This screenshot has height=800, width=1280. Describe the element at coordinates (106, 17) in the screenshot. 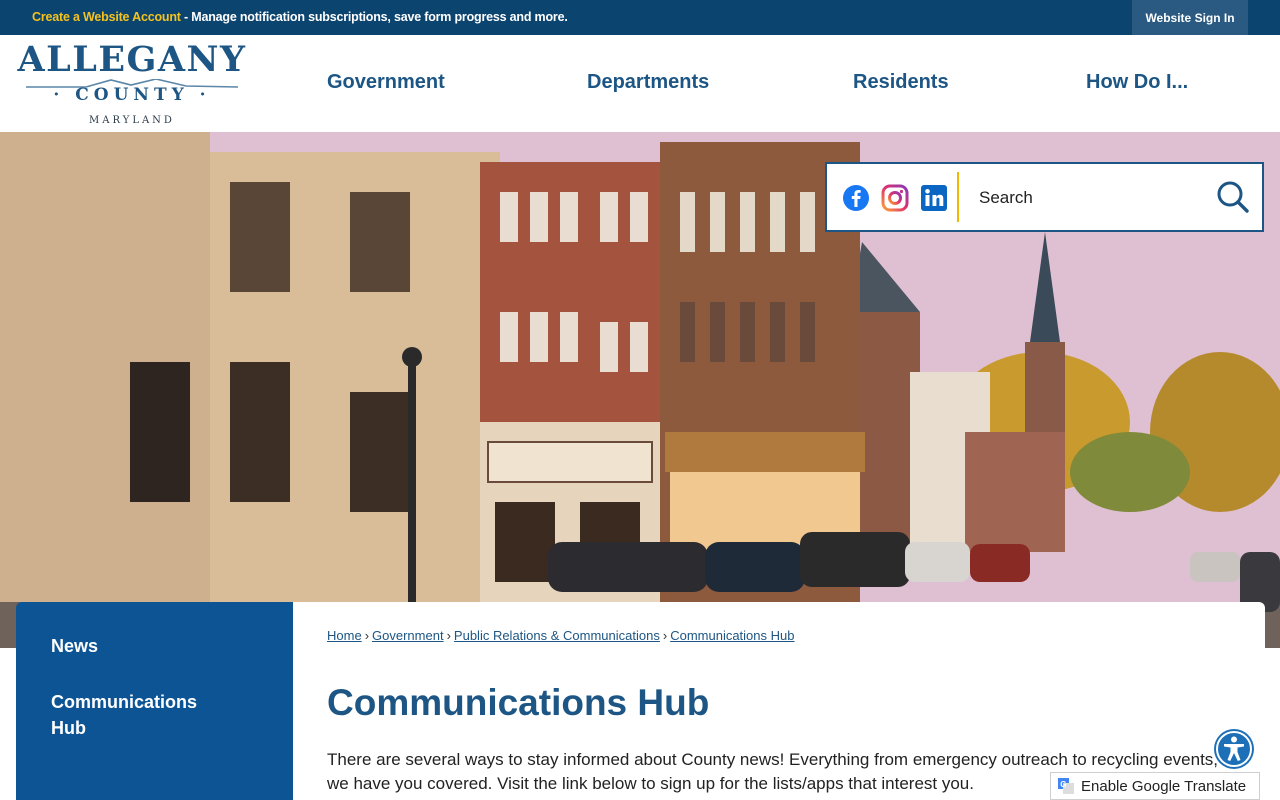

I see `create-account-link: Create a Website Account` at that location.